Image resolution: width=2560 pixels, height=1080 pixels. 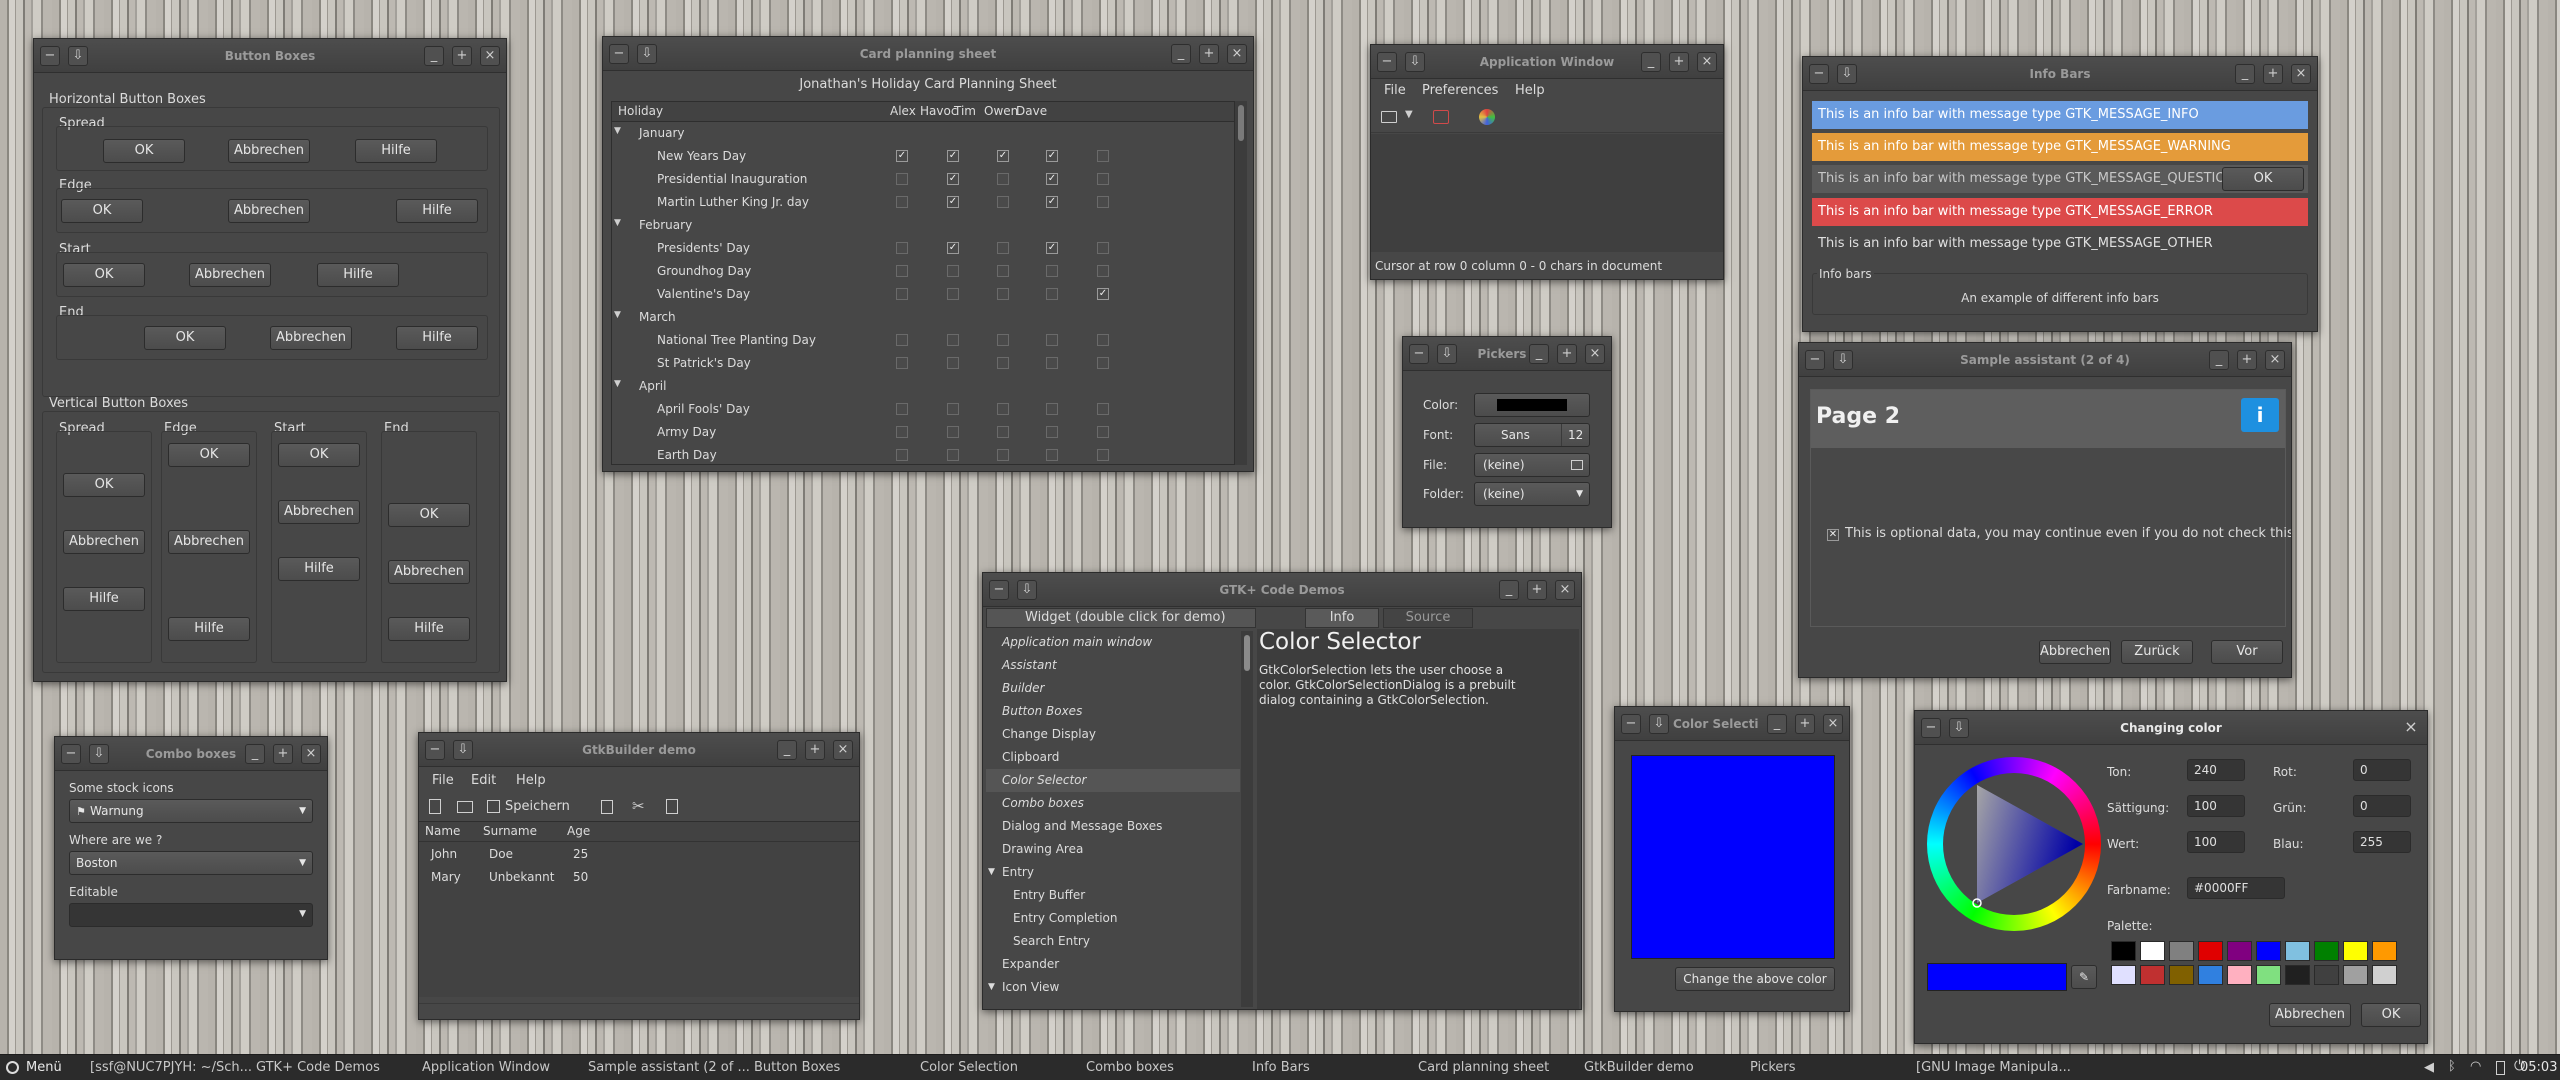 I want to click on titlebar: − ⇩ Sample assistant (2 of 4) _ + ×, so click(x=2045, y=360).